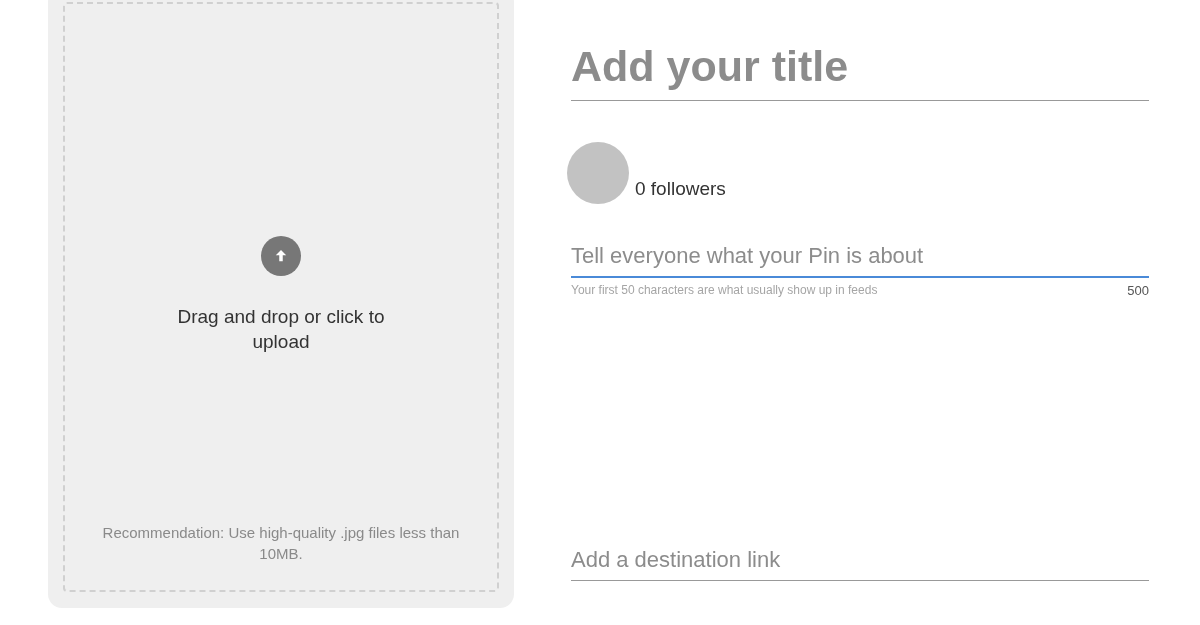  Describe the element at coordinates (281, 543) in the screenshot. I see `recommendation-text: Recommendation: Use high-quality .jpg files less than 10MB.` at that location.